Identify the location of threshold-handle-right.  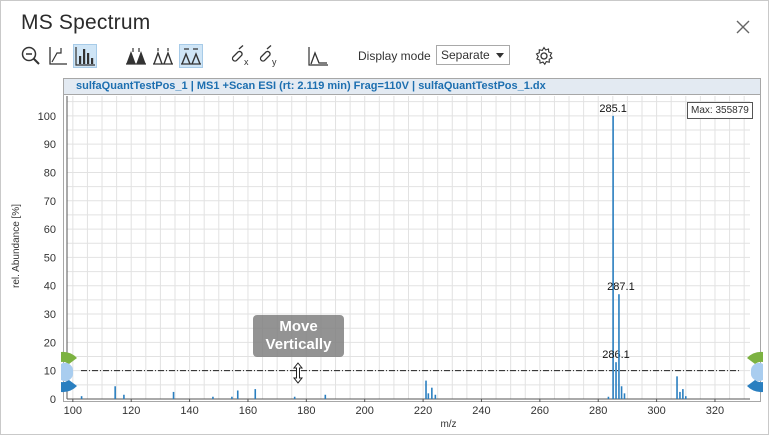
(752, 372).